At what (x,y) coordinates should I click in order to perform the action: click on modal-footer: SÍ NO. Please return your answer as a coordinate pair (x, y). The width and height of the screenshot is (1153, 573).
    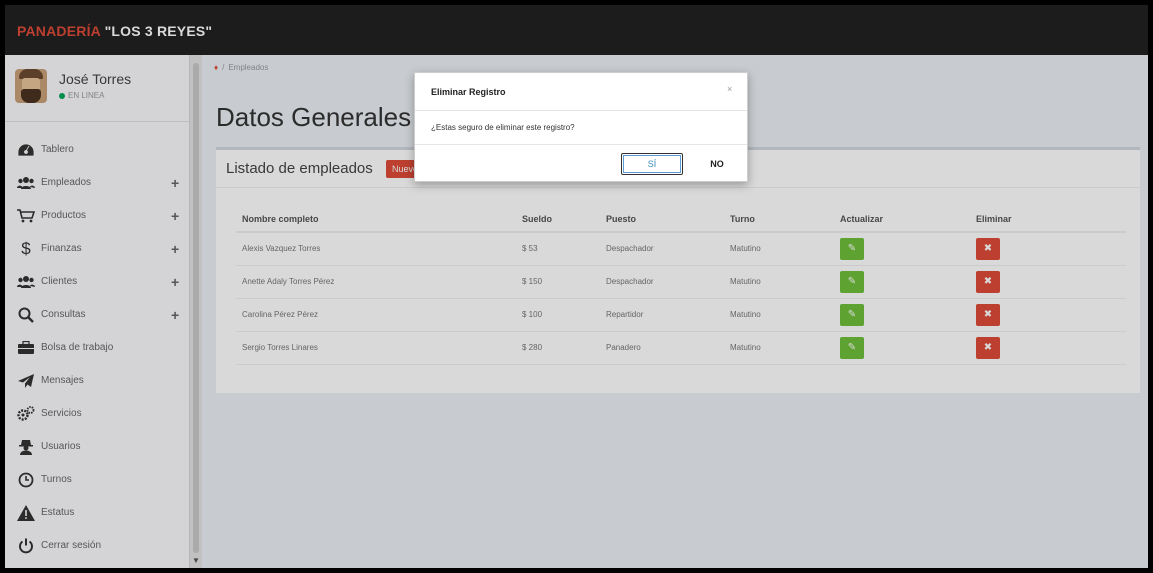
    Looking at the image, I should click on (581, 162).